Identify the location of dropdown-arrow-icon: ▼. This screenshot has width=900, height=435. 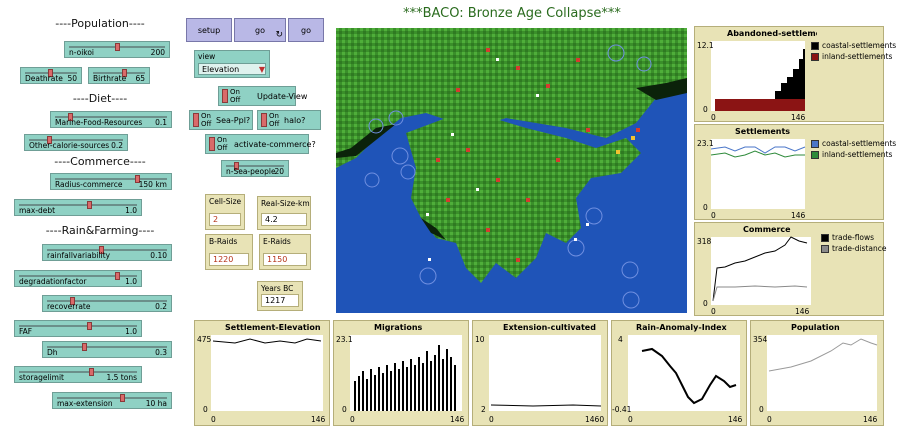
(261, 69).